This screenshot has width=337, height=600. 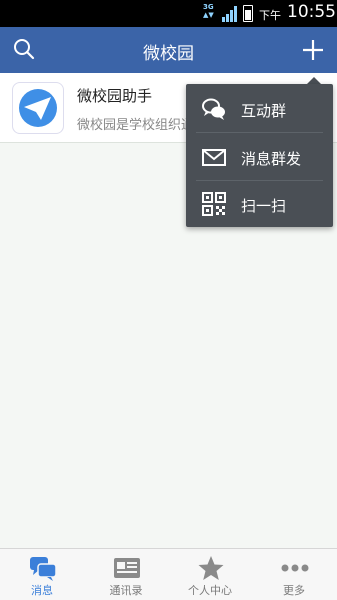 What do you see at coordinates (264, 206) in the screenshot?
I see `menu-item-label: 扫一扫` at bounding box center [264, 206].